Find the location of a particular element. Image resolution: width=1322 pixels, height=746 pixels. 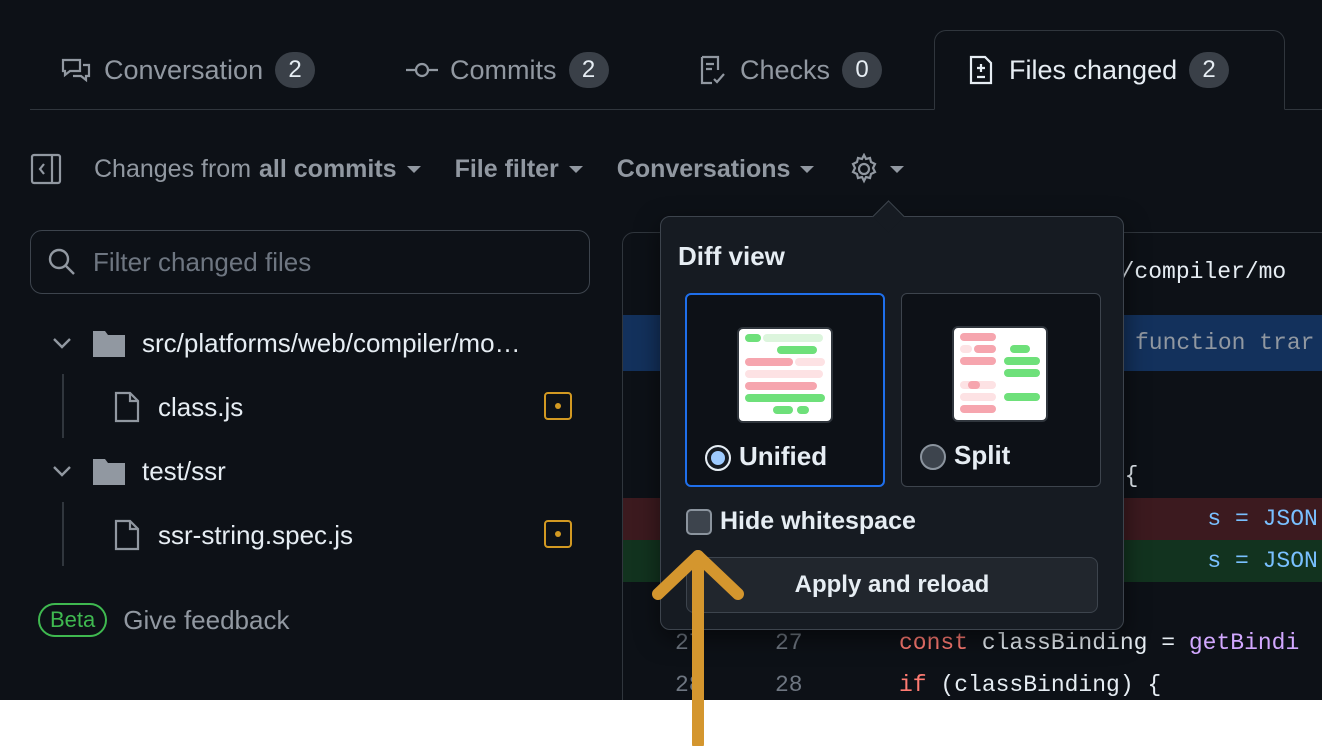

unified-view-option: Unified is located at coordinates (785, 390).